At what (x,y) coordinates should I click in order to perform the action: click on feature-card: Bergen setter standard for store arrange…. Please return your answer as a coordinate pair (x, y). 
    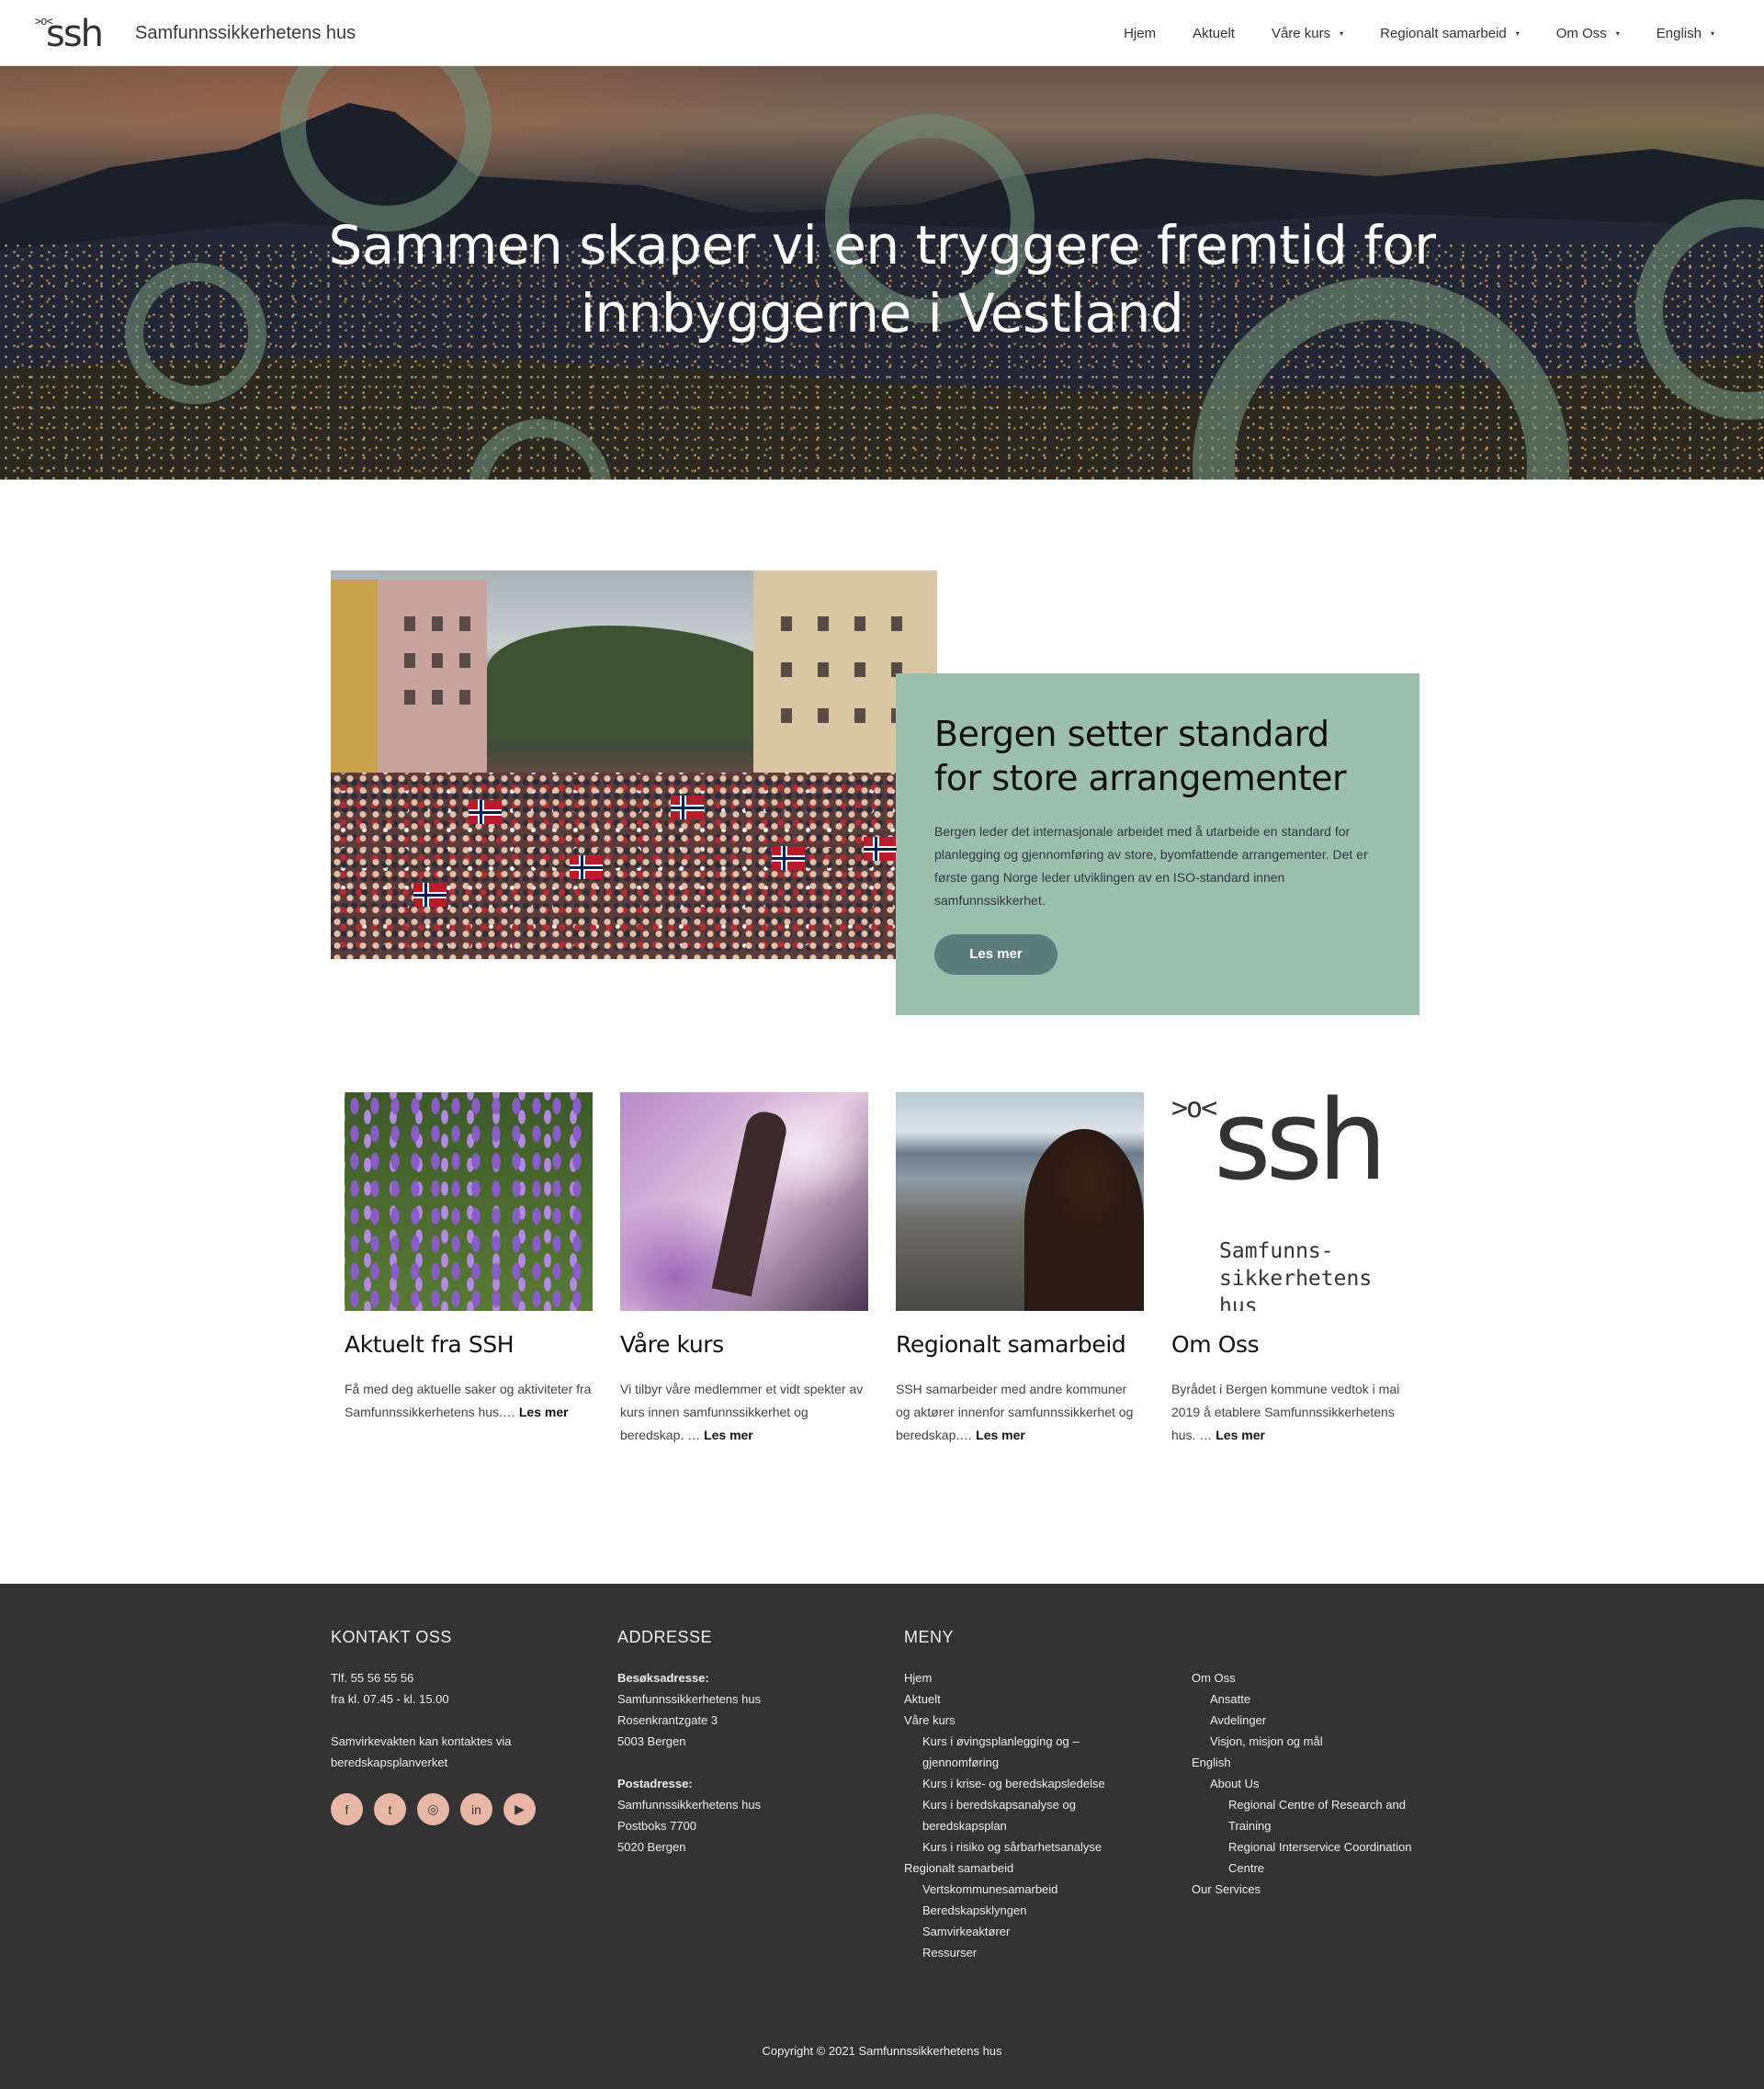
    Looking at the image, I should click on (1157, 844).